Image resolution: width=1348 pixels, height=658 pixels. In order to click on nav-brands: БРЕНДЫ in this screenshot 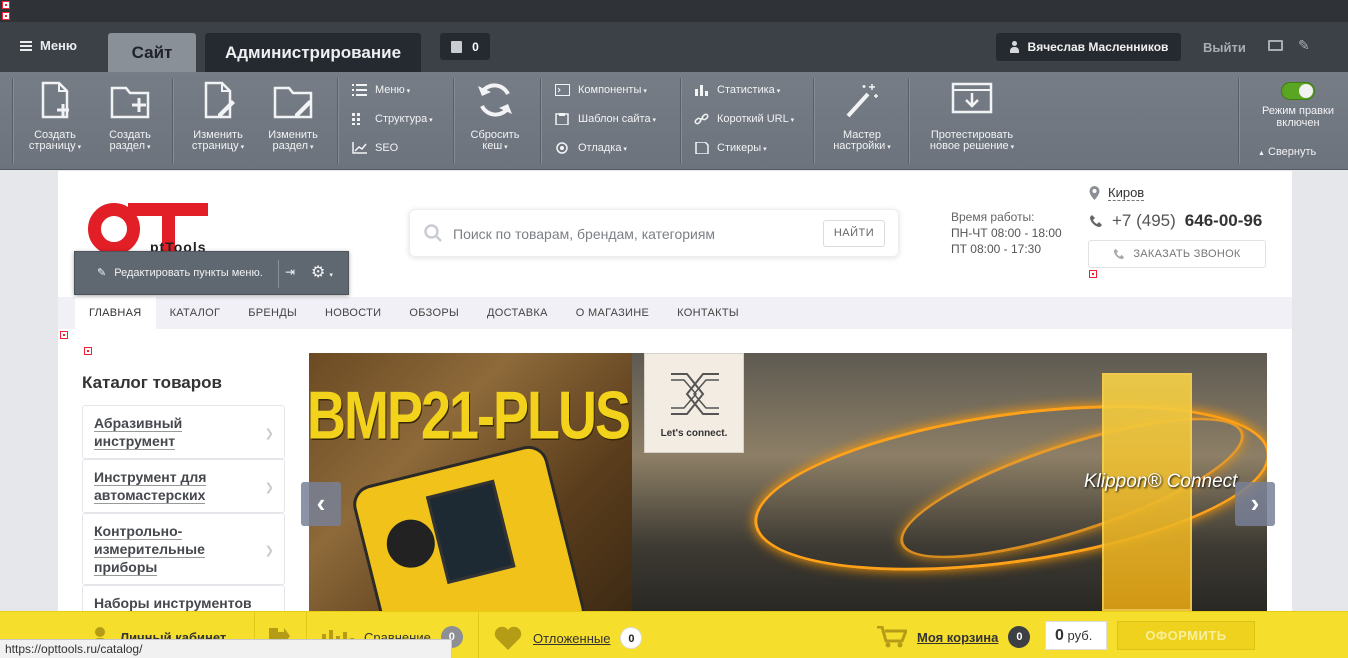, I will do `click(272, 313)`.